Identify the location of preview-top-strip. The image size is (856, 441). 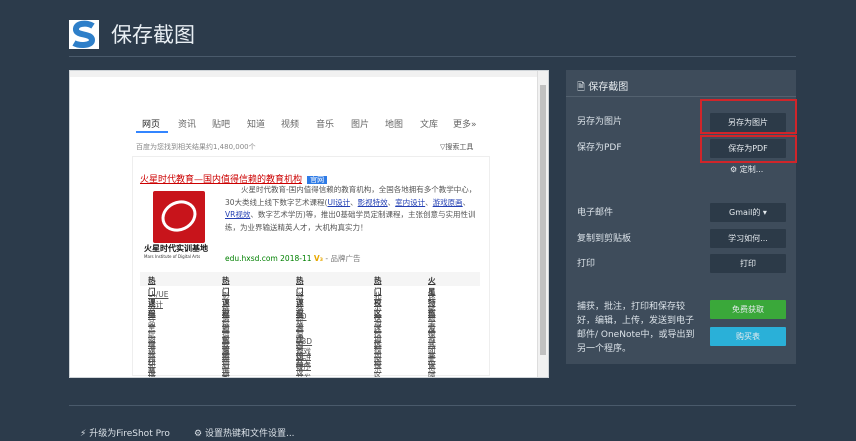
(304, 74).